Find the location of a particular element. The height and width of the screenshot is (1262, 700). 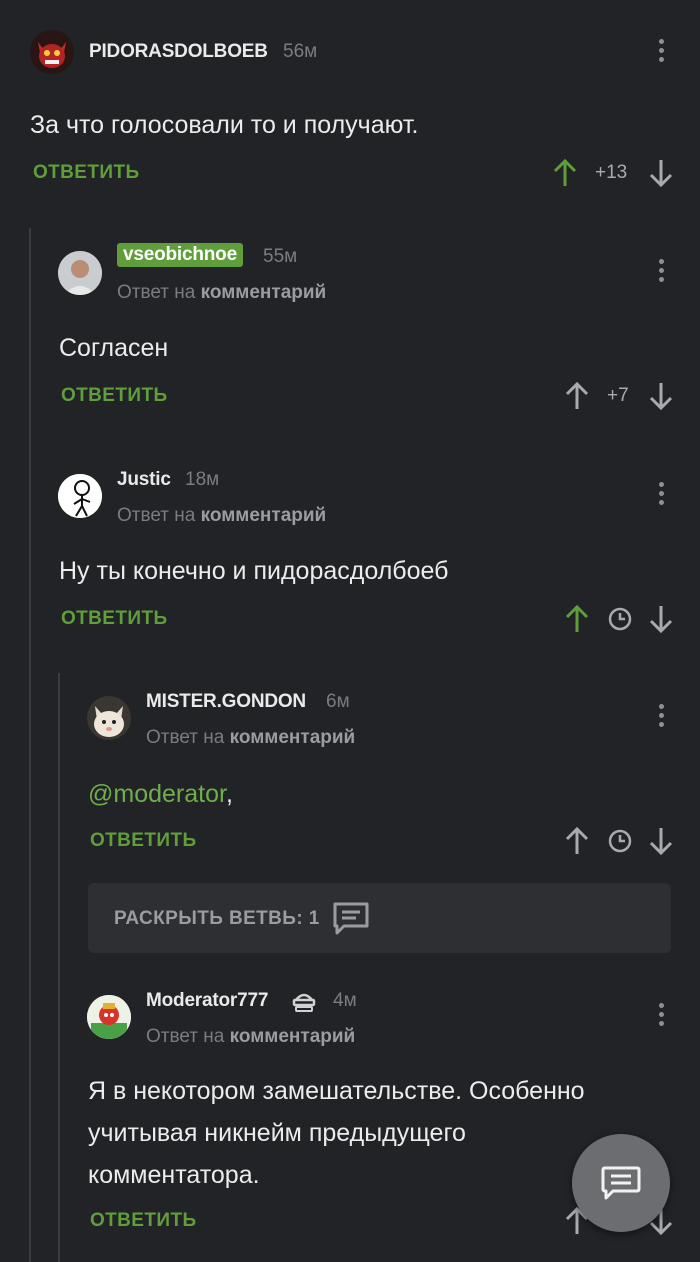

demon-avatar-icon is located at coordinates (52, 52).